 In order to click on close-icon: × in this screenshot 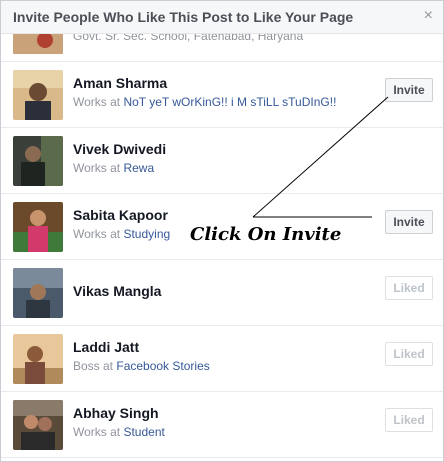, I will do `click(428, 16)`.